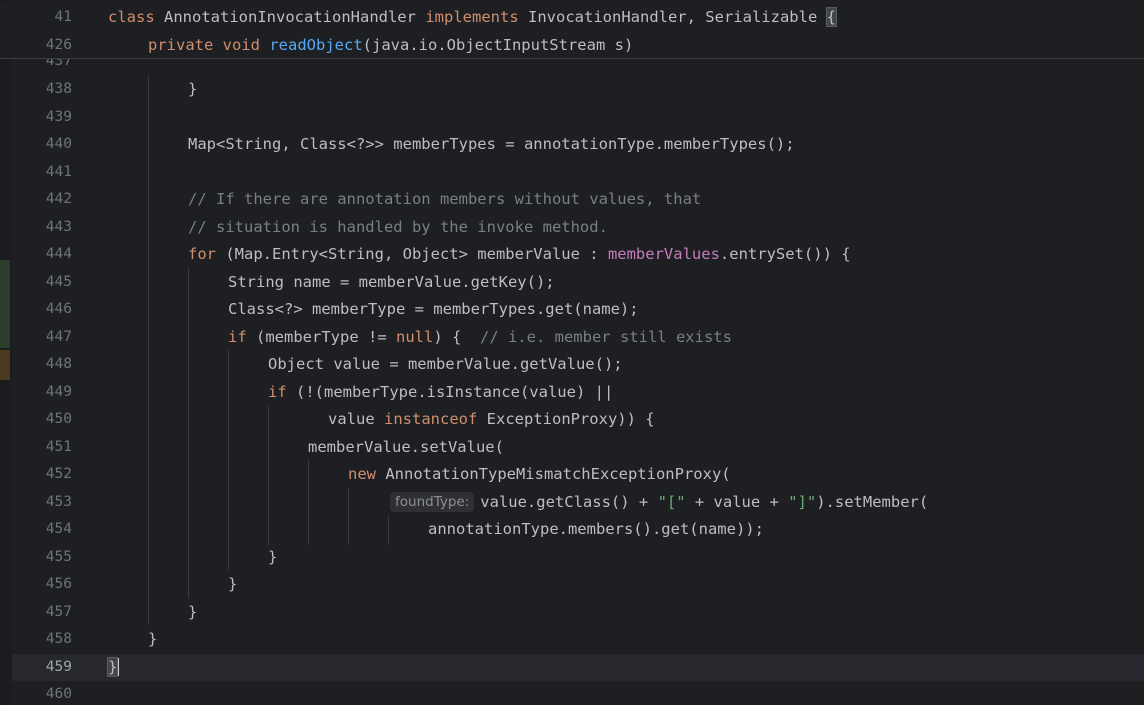  I want to click on code-text: String name = memberValue.getKey();, so click(391, 281).